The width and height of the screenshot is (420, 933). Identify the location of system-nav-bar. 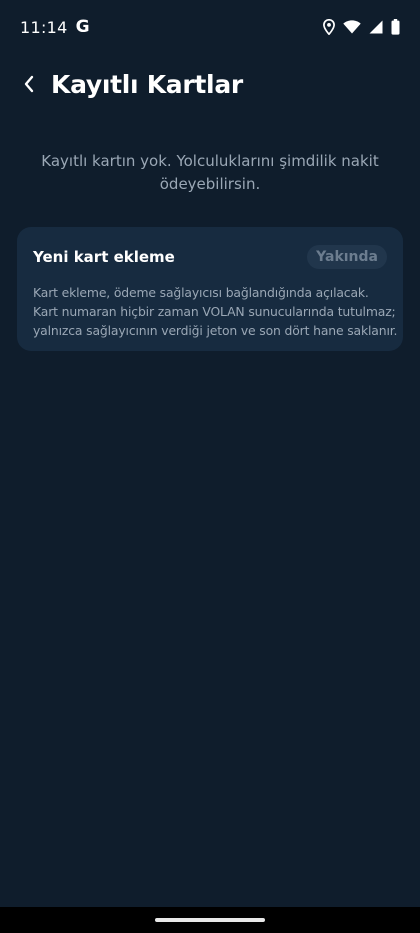
(210, 920).